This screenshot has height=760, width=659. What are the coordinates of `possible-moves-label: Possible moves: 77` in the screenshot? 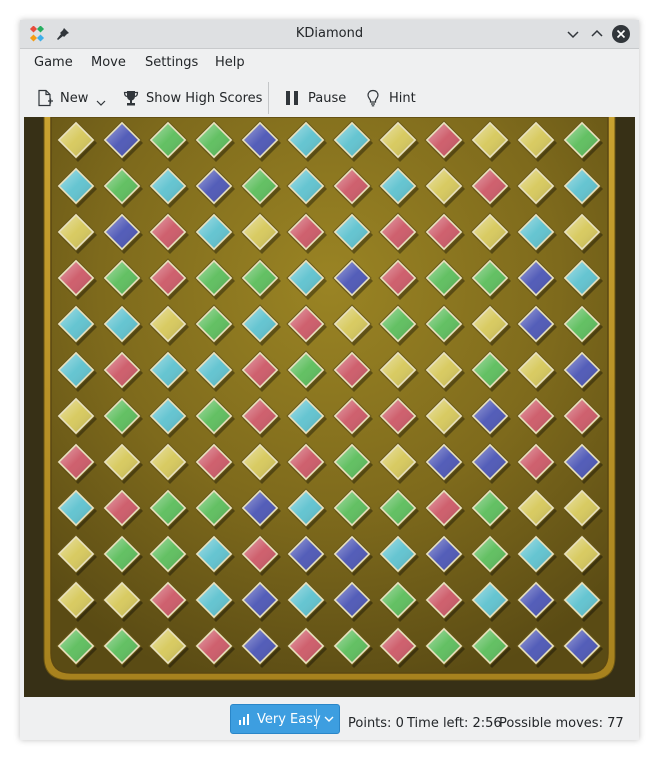 It's located at (561, 723).